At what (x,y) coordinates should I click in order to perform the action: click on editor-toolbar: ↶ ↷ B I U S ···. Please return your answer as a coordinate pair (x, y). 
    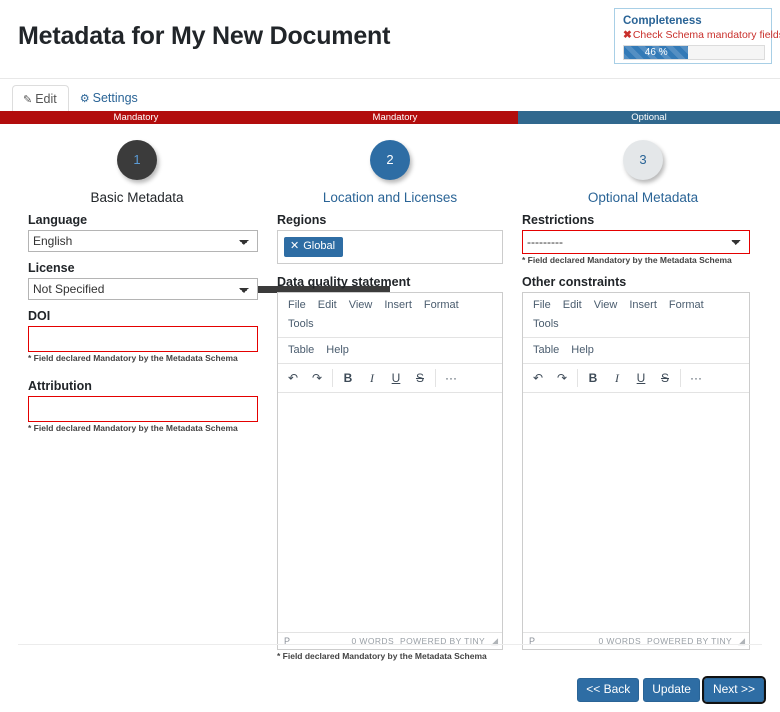
    Looking at the image, I should click on (390, 378).